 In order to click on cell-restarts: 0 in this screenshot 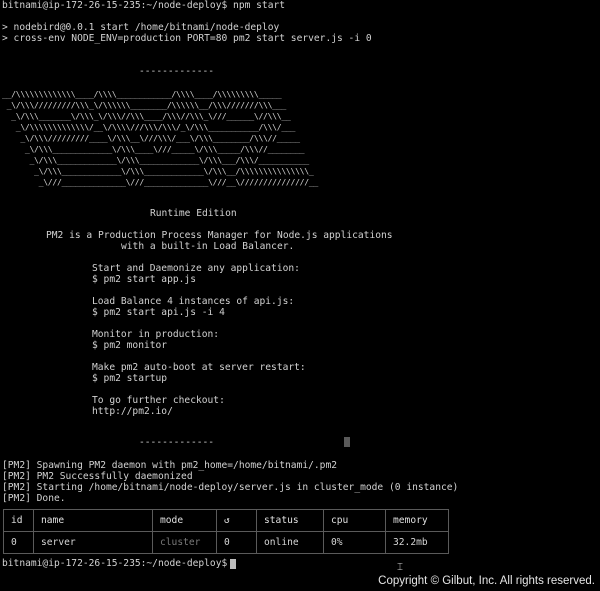, I will do `click(236, 542)`.